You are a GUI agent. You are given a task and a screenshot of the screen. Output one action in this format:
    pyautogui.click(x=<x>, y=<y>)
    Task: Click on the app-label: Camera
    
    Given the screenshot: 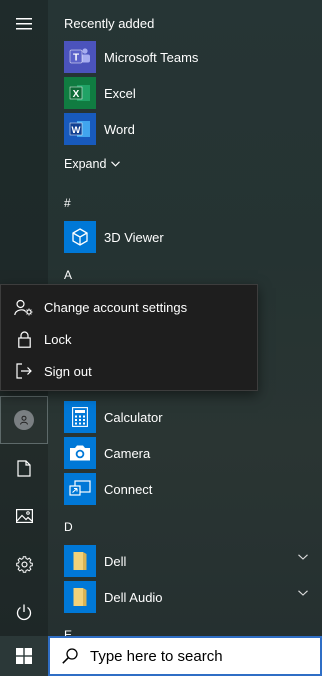 What is the action you would take?
    pyautogui.click(x=127, y=453)
    